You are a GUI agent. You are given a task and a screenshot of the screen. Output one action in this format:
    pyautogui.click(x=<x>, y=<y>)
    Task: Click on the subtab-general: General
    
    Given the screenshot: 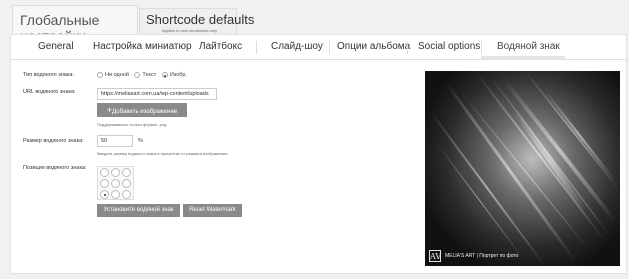 What is the action you would take?
    pyautogui.click(x=56, y=46)
    